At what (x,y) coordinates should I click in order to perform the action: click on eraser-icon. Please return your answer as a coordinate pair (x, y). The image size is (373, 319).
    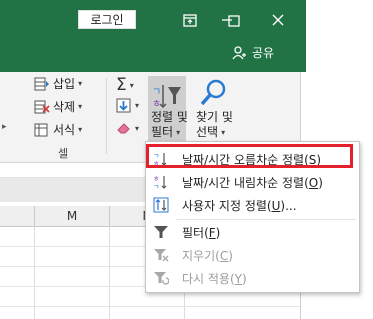
    Looking at the image, I should click on (123, 128).